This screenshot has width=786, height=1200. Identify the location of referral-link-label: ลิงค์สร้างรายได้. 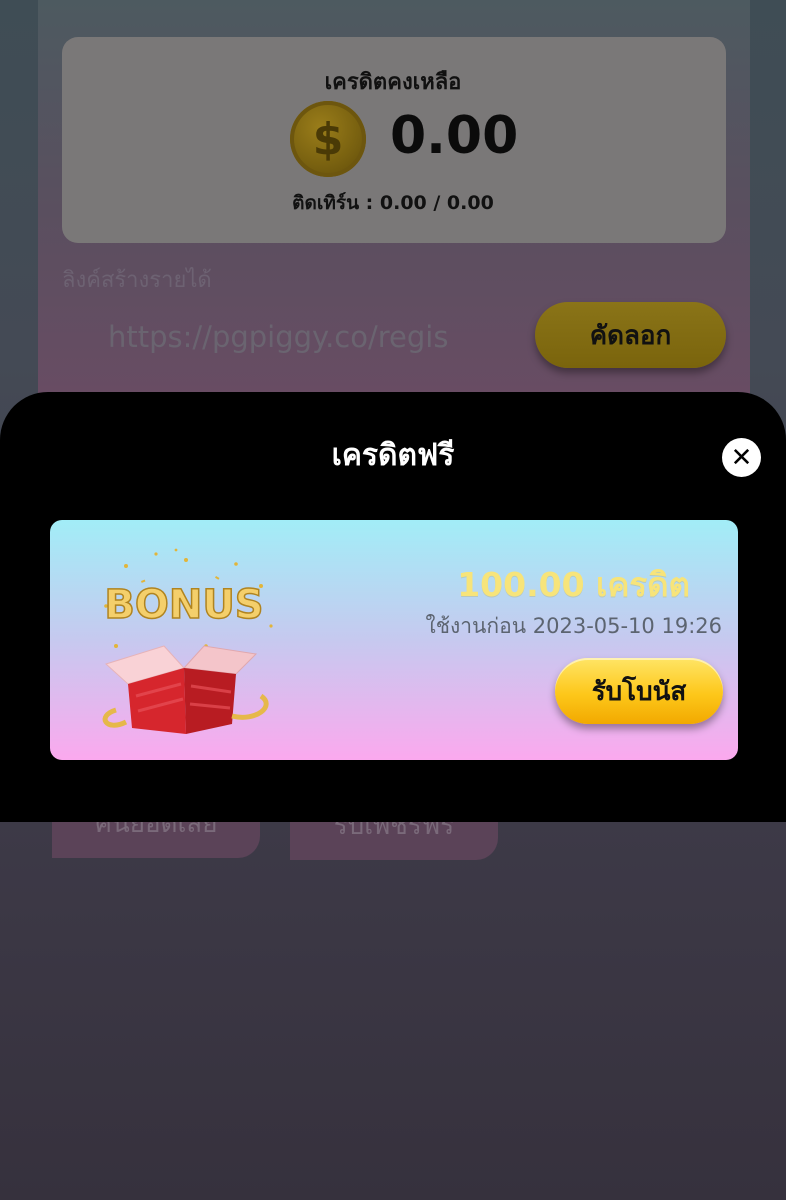
(137, 280).